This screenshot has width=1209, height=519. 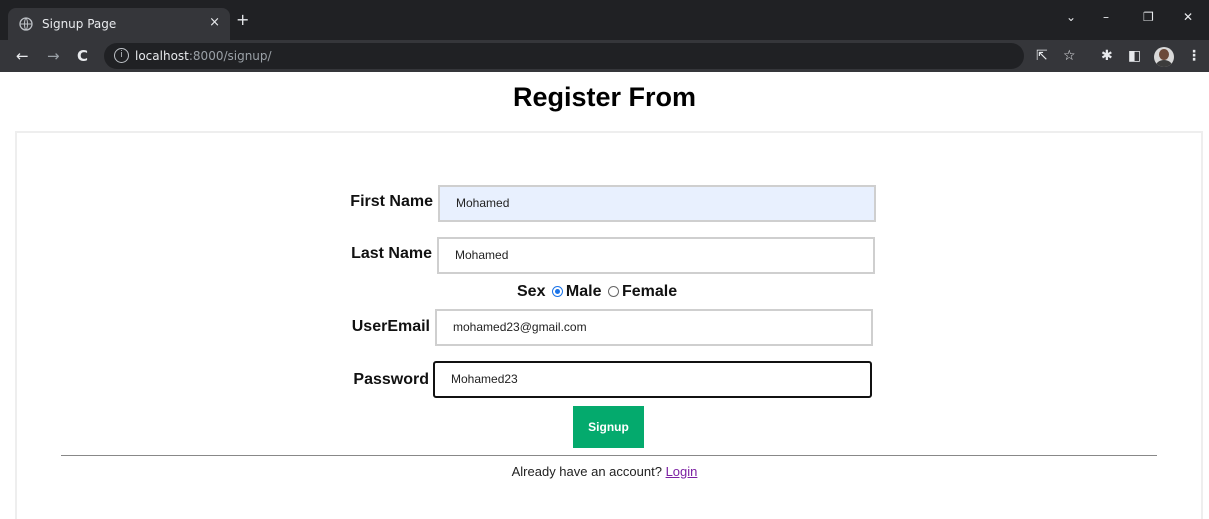 What do you see at coordinates (656, 255) in the screenshot?
I see `last-name-input: Mohamed` at bounding box center [656, 255].